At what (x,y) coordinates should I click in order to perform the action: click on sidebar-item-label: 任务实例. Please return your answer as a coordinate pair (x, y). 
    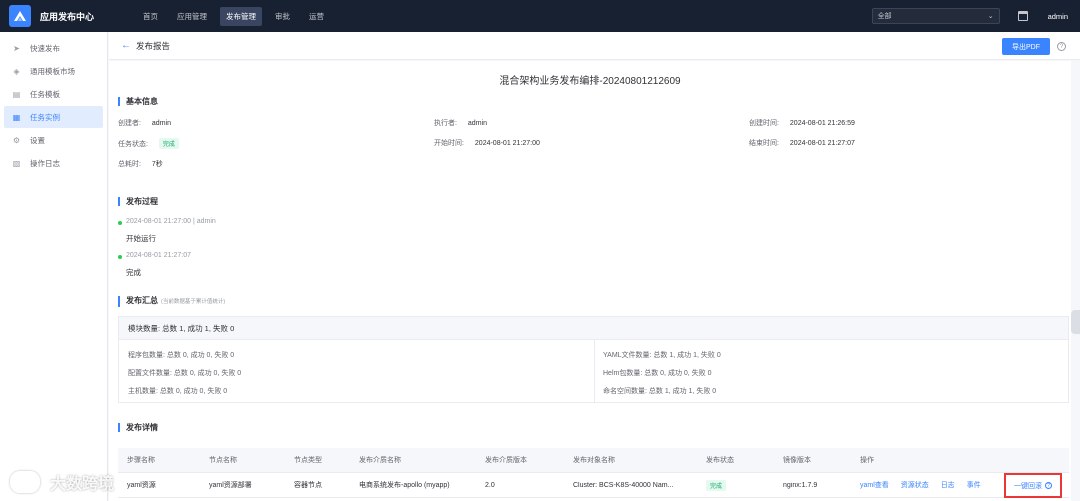
    Looking at the image, I should click on (45, 117).